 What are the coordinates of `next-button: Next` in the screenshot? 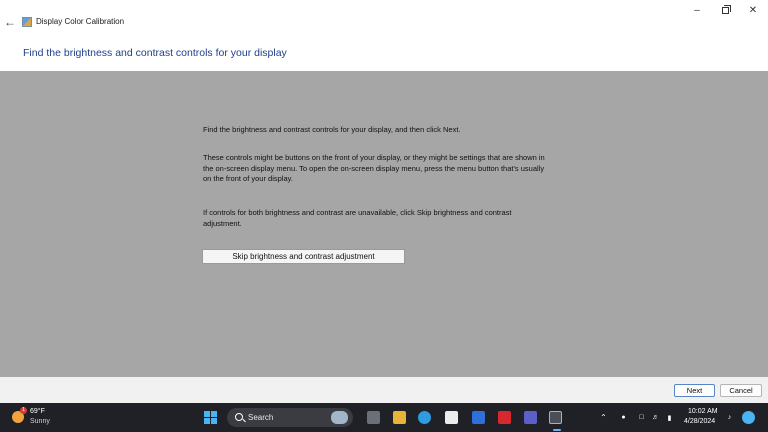 It's located at (694, 390).